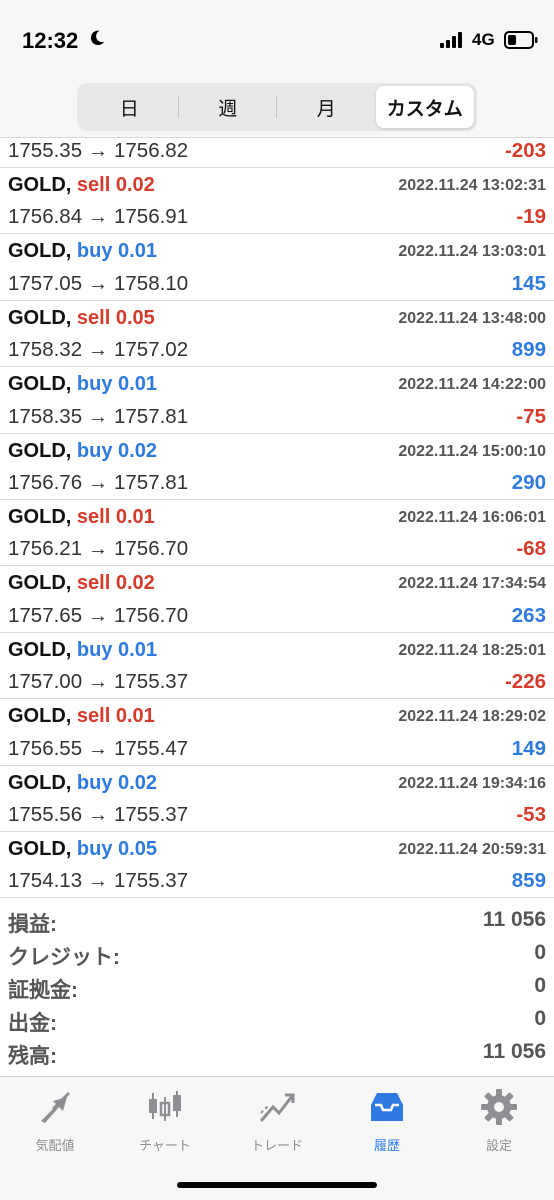 Image resolution: width=554 pixels, height=1200 pixels. I want to click on tab-label: 設定, so click(498, 1145).